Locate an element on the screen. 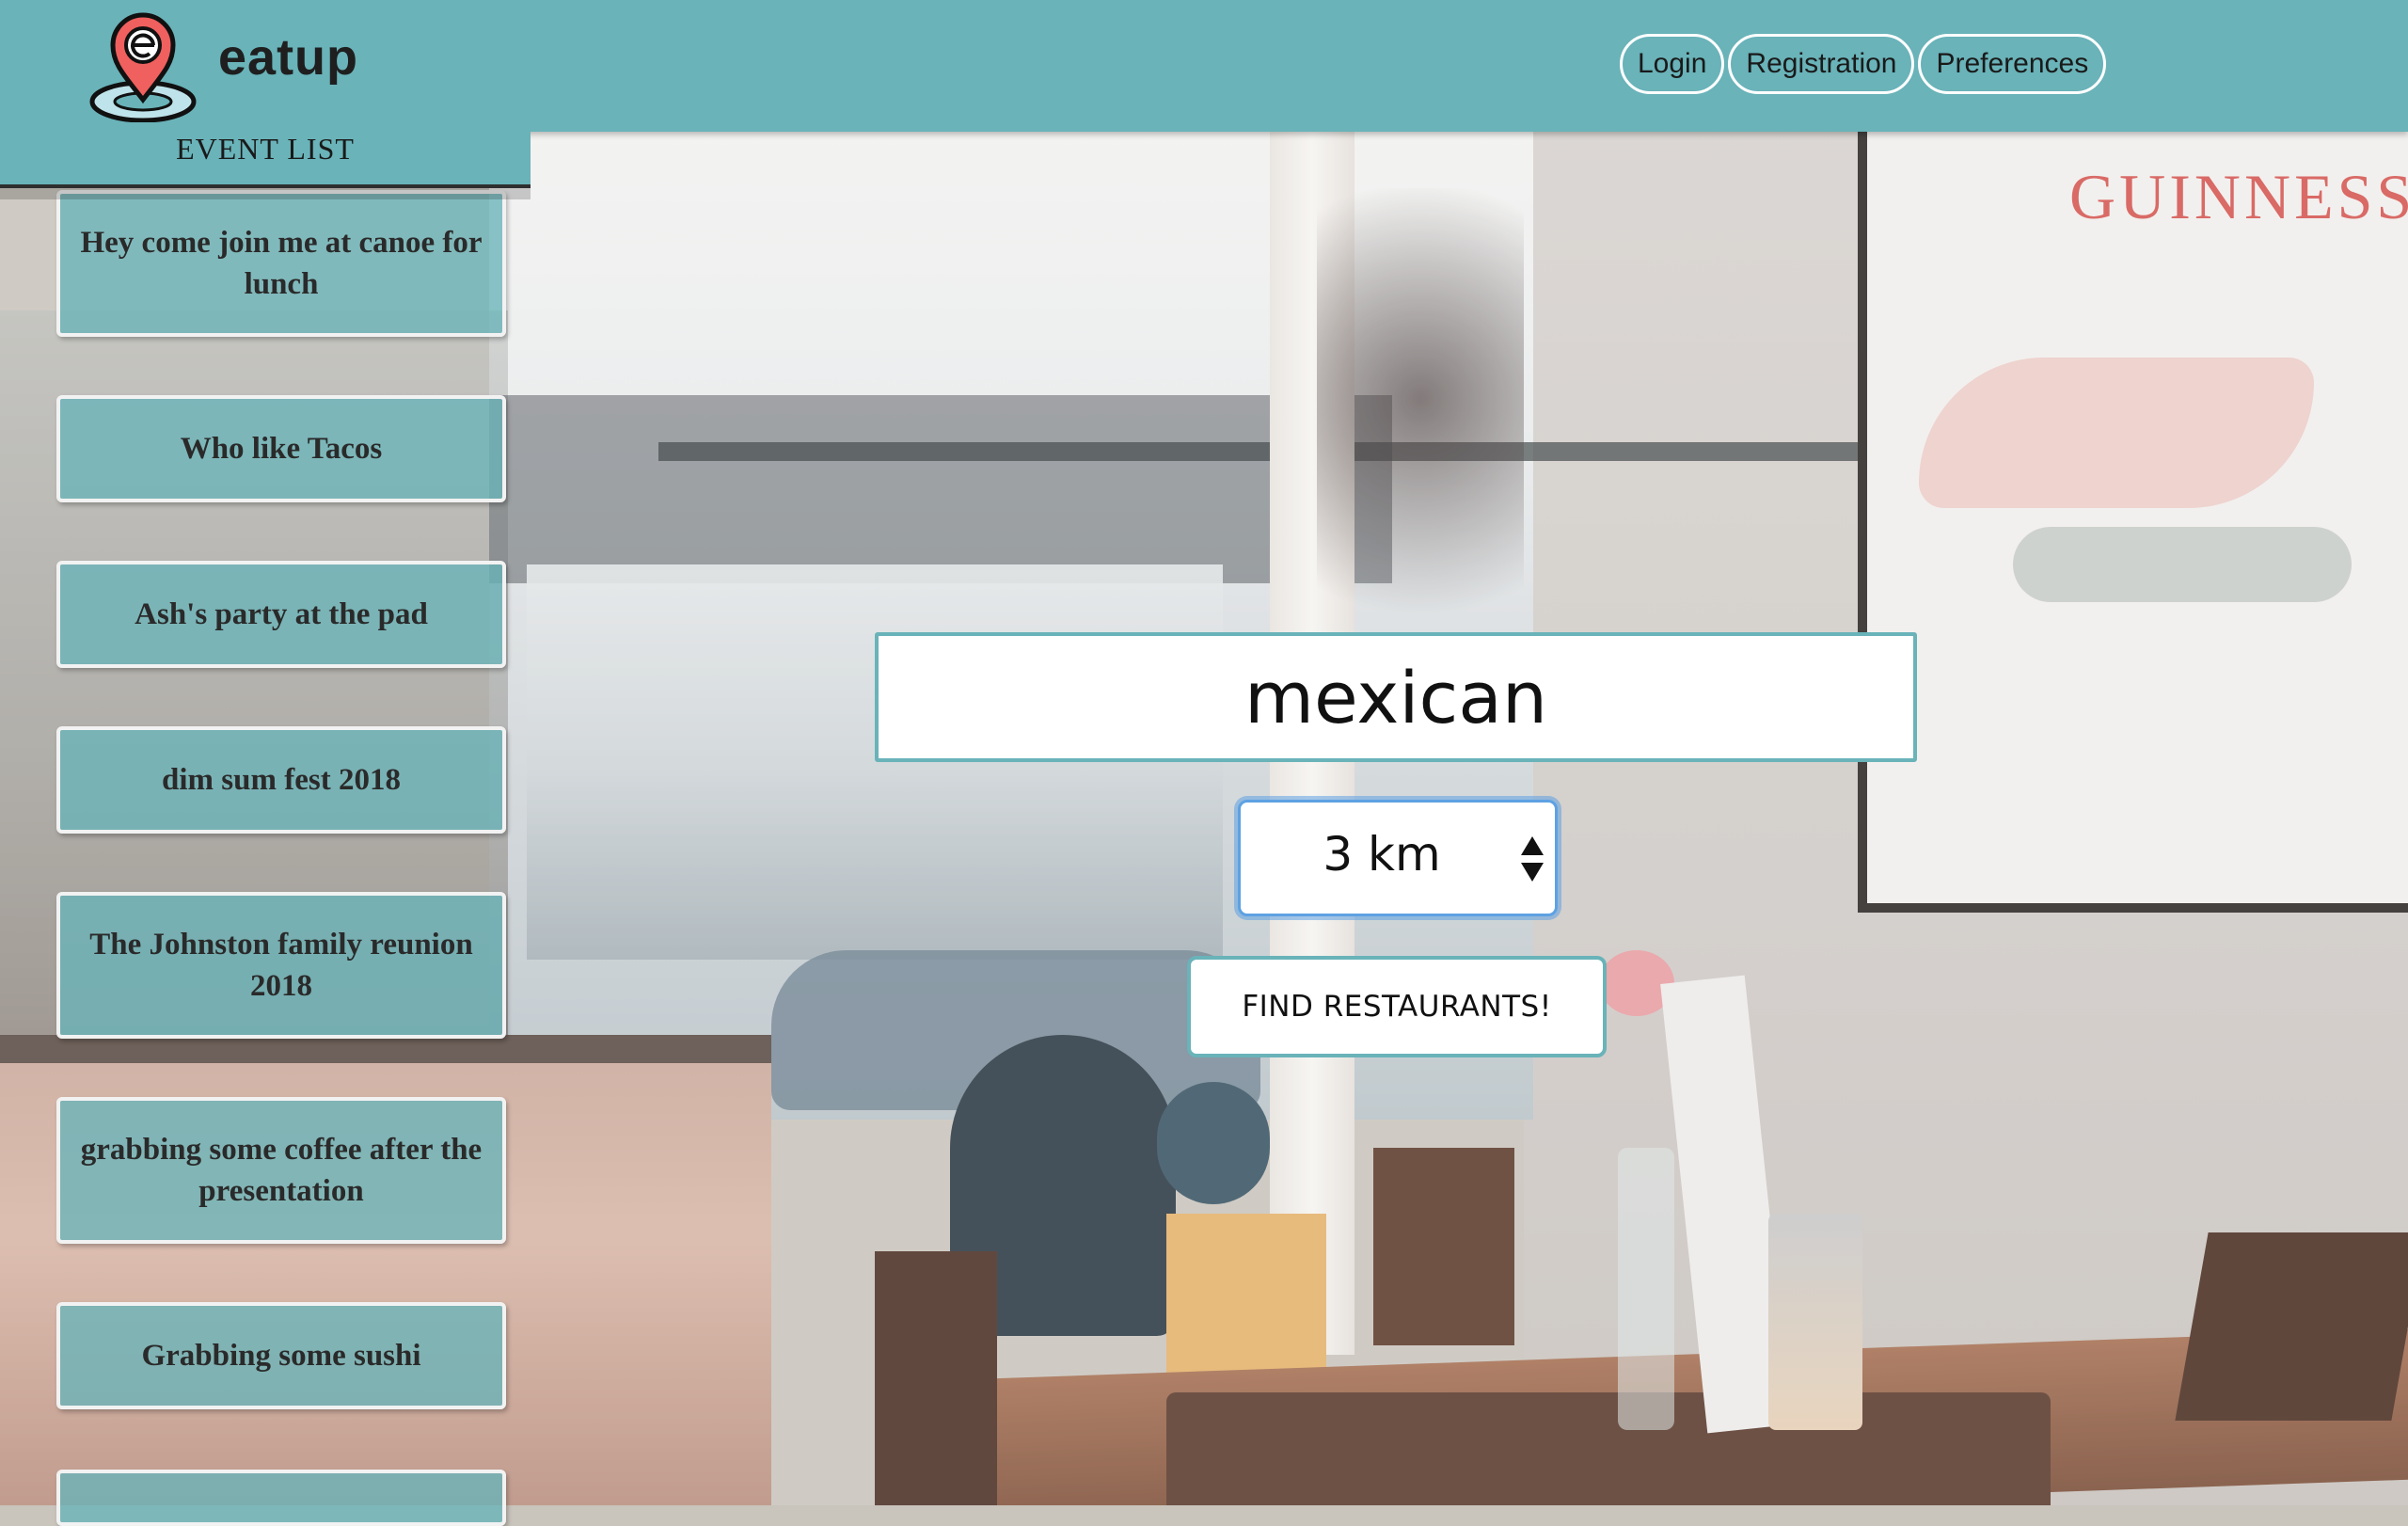 The height and width of the screenshot is (1526, 2408). stepper-arrows-icon is located at coordinates (1532, 859).